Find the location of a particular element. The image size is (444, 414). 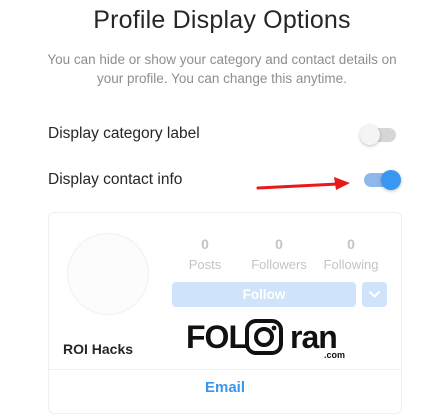

followeran-watermark-logo: FOL ran .com is located at coordinates (266, 341).